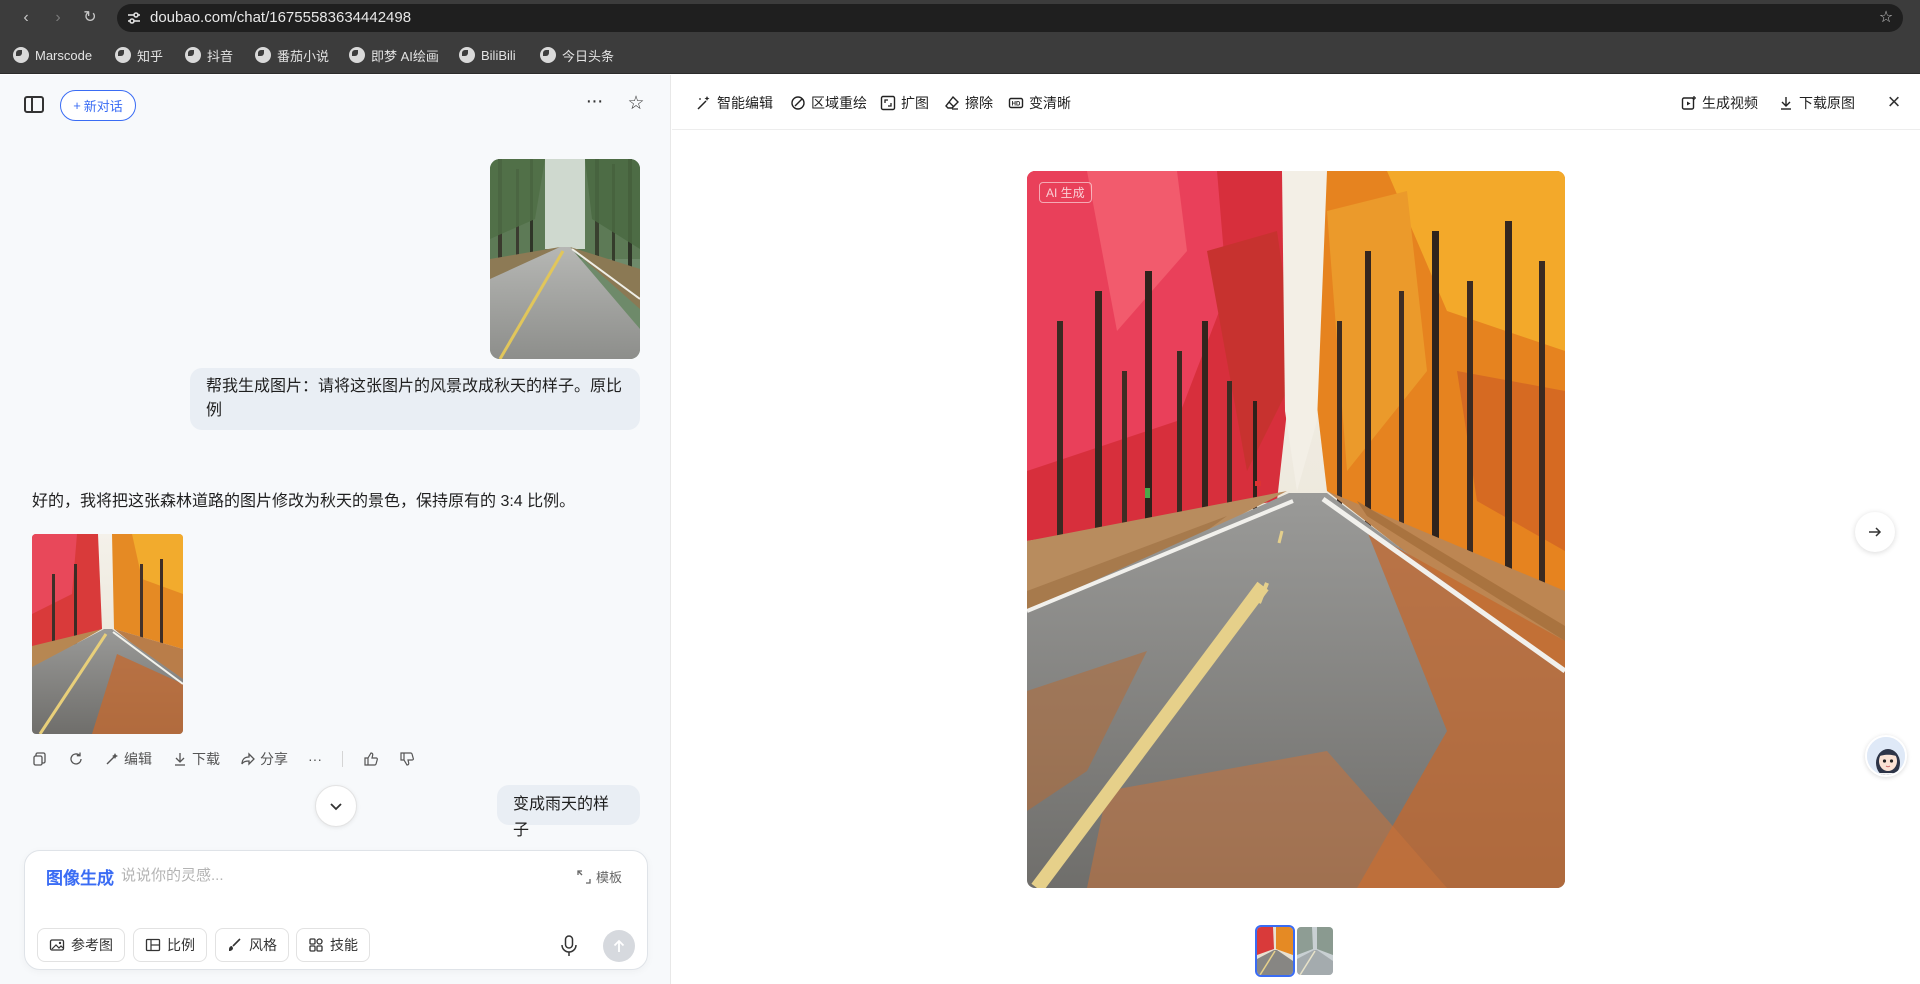 The image size is (1920, 984). Describe the element at coordinates (248, 759) in the screenshot. I see `share-icon` at that location.